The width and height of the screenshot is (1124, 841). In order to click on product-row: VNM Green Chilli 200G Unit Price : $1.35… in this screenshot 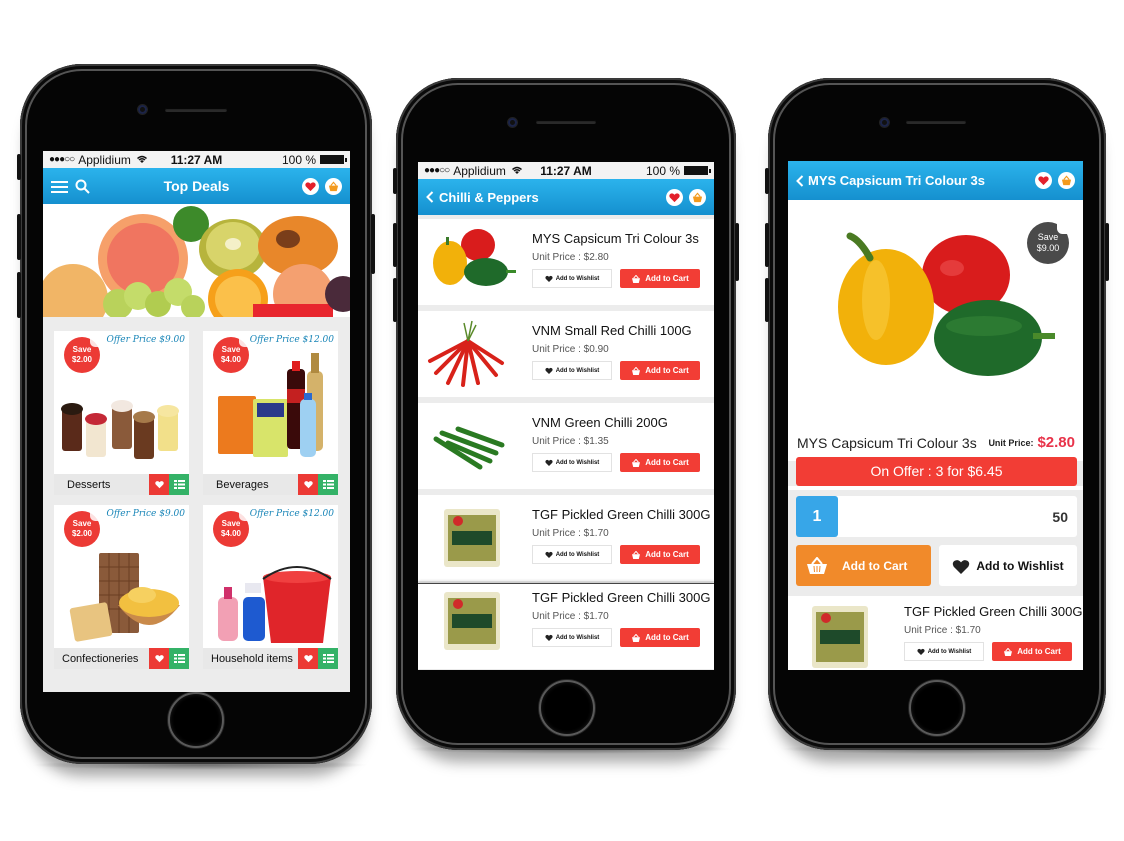, I will do `click(566, 446)`.